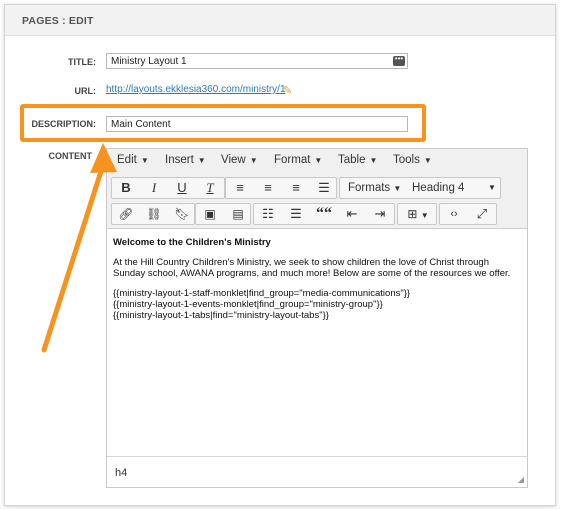 The height and width of the screenshot is (510, 562). Describe the element at coordinates (280, 20) in the screenshot. I see `panel-header: PAGES : EDIT` at that location.